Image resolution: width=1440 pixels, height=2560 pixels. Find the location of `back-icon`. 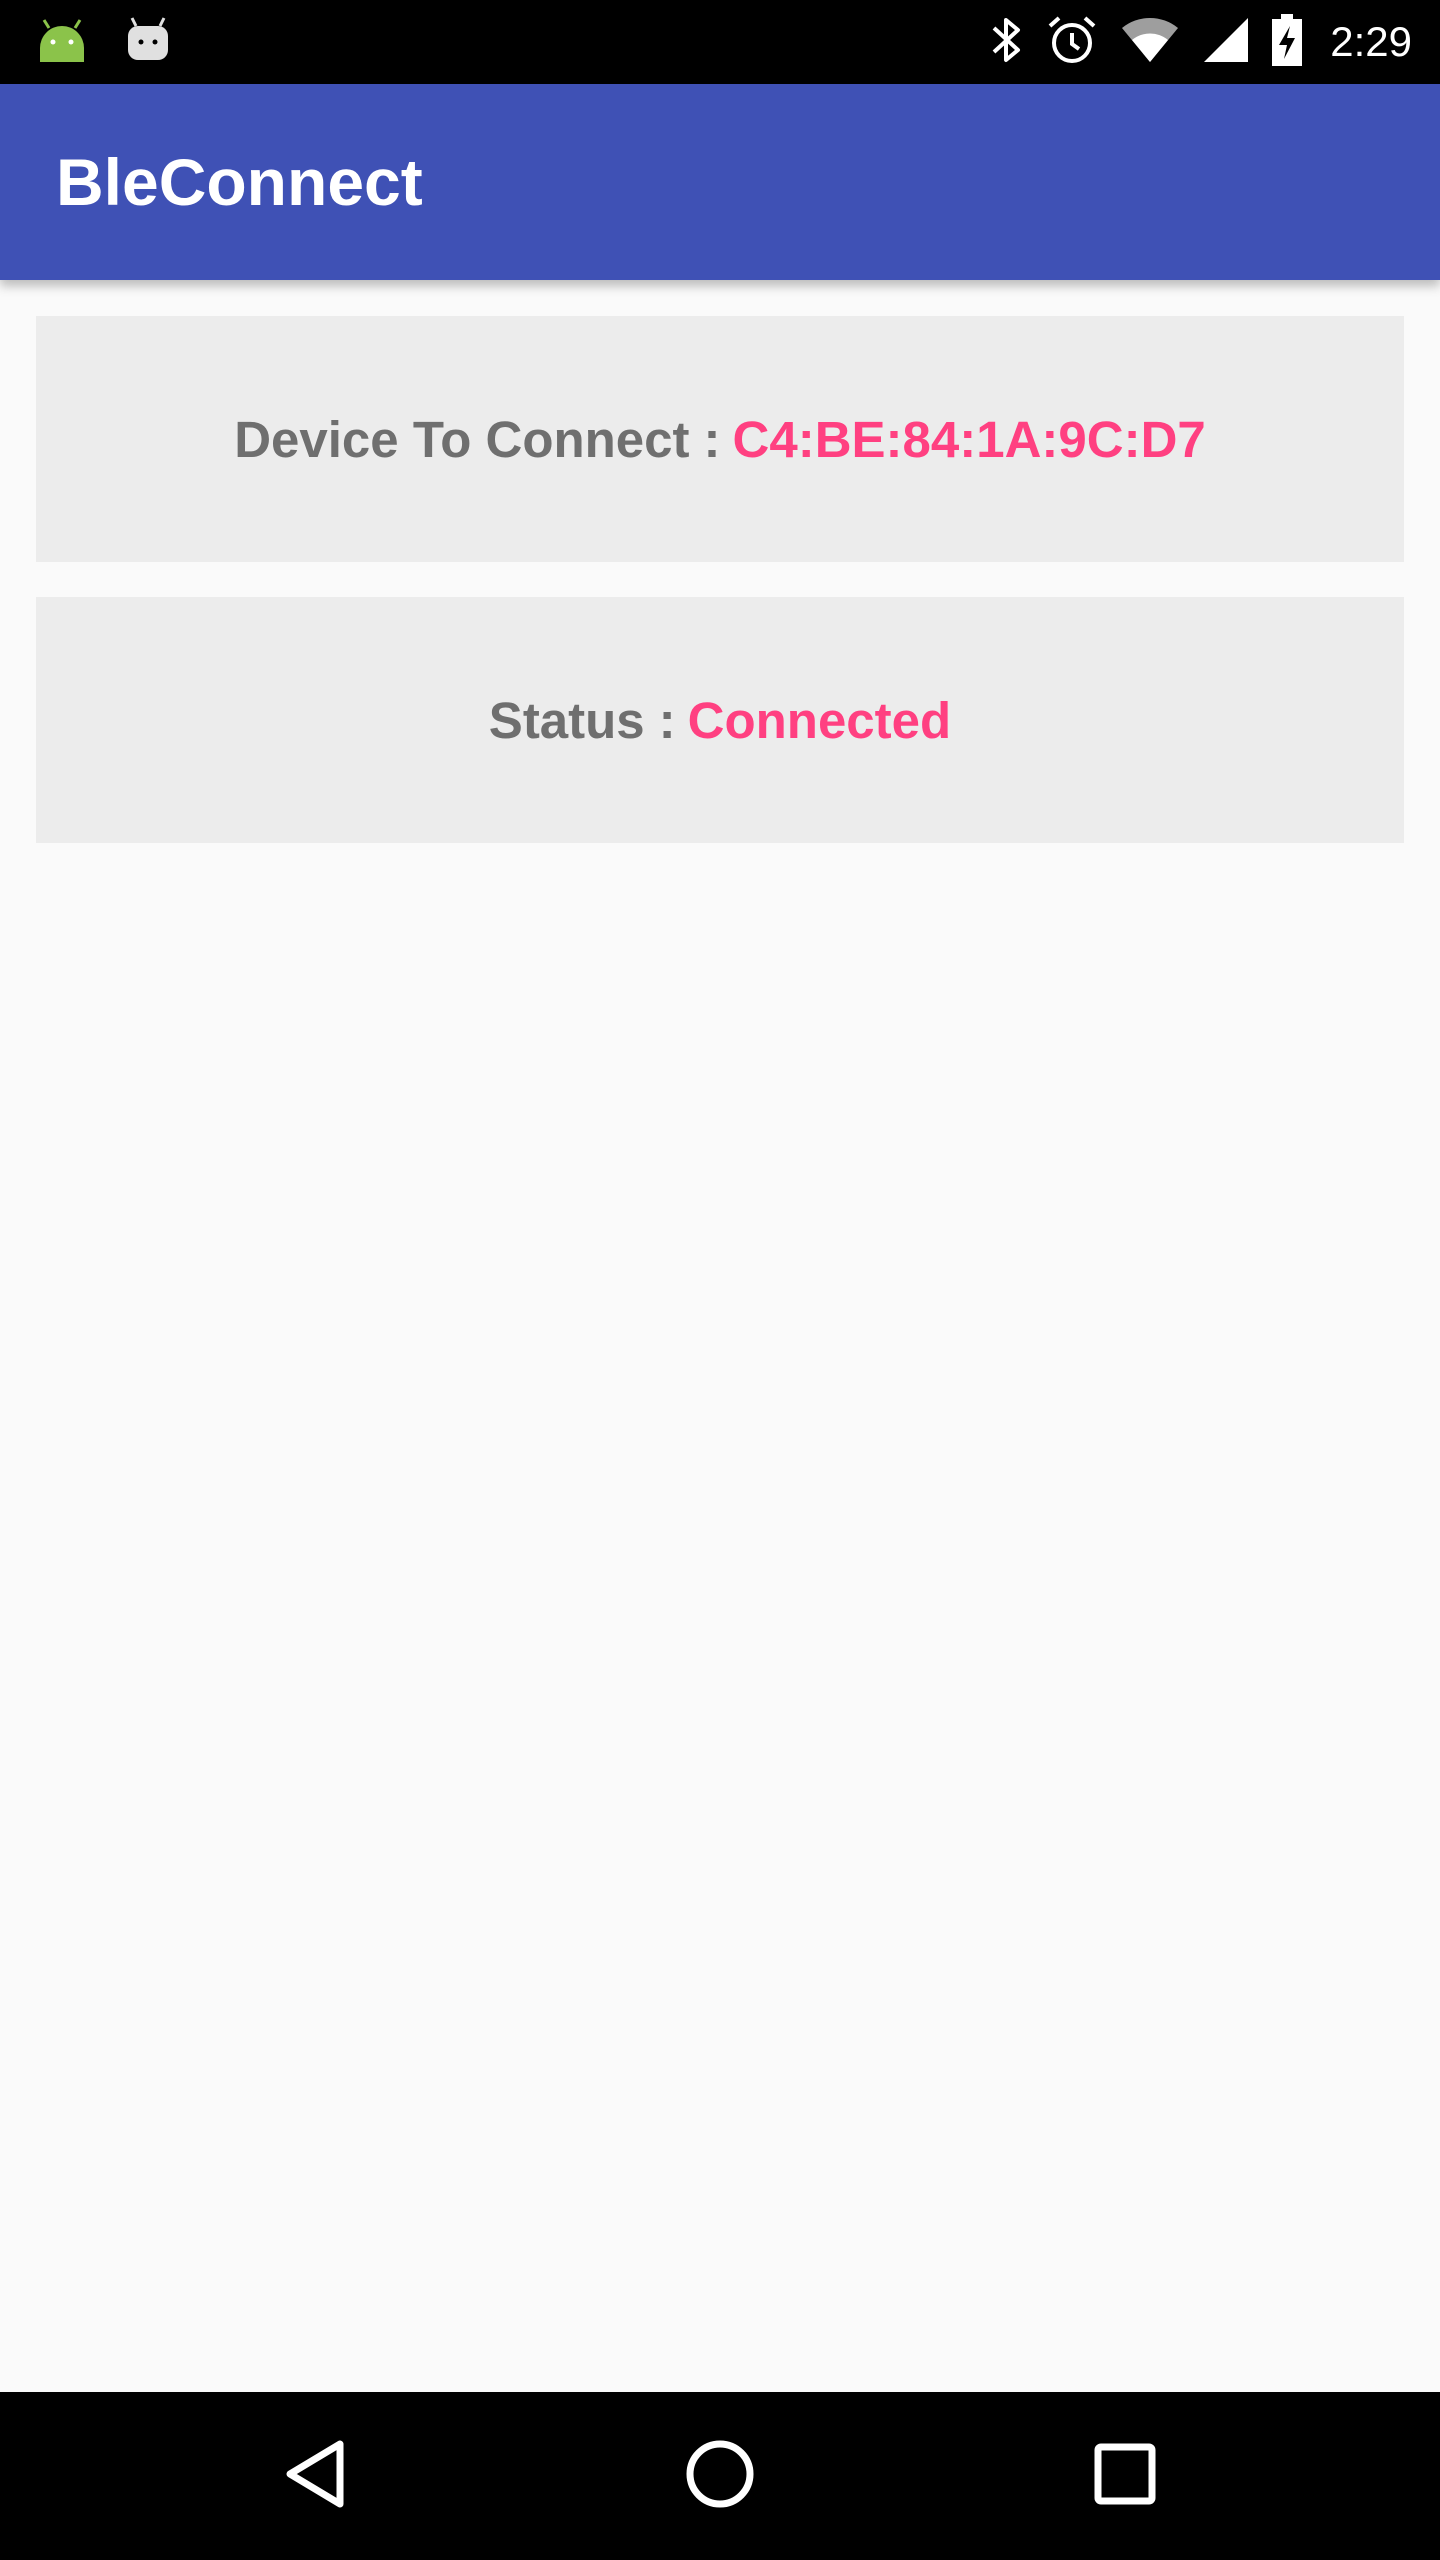

back-icon is located at coordinates (316, 2476).